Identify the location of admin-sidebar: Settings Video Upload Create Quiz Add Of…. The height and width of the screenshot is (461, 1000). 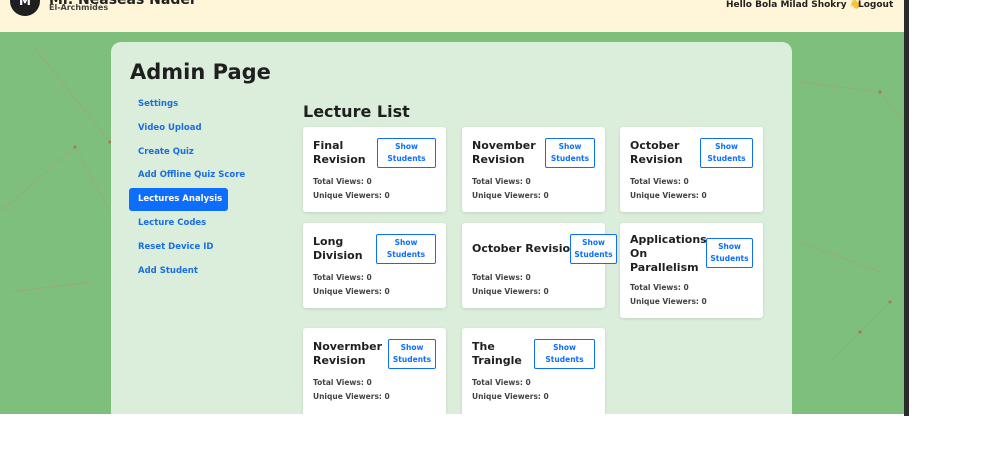
(189, 188).